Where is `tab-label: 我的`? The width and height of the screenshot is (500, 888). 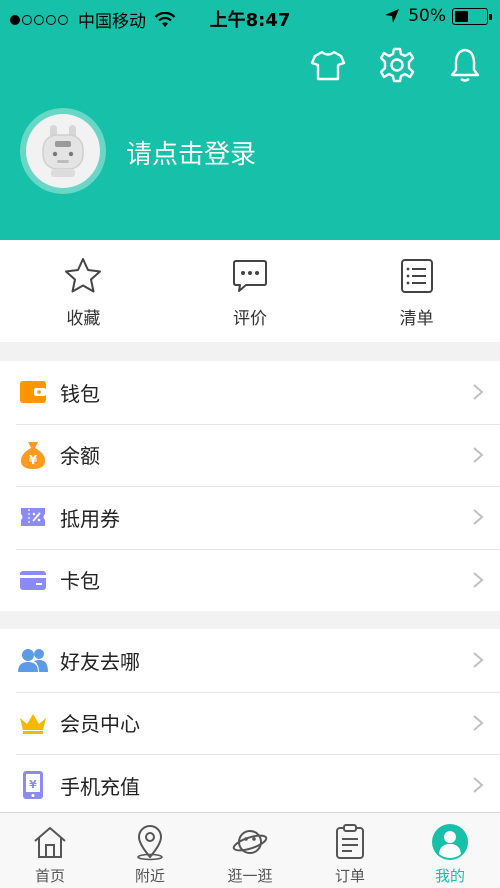
tab-label: 我的 is located at coordinates (449, 876).